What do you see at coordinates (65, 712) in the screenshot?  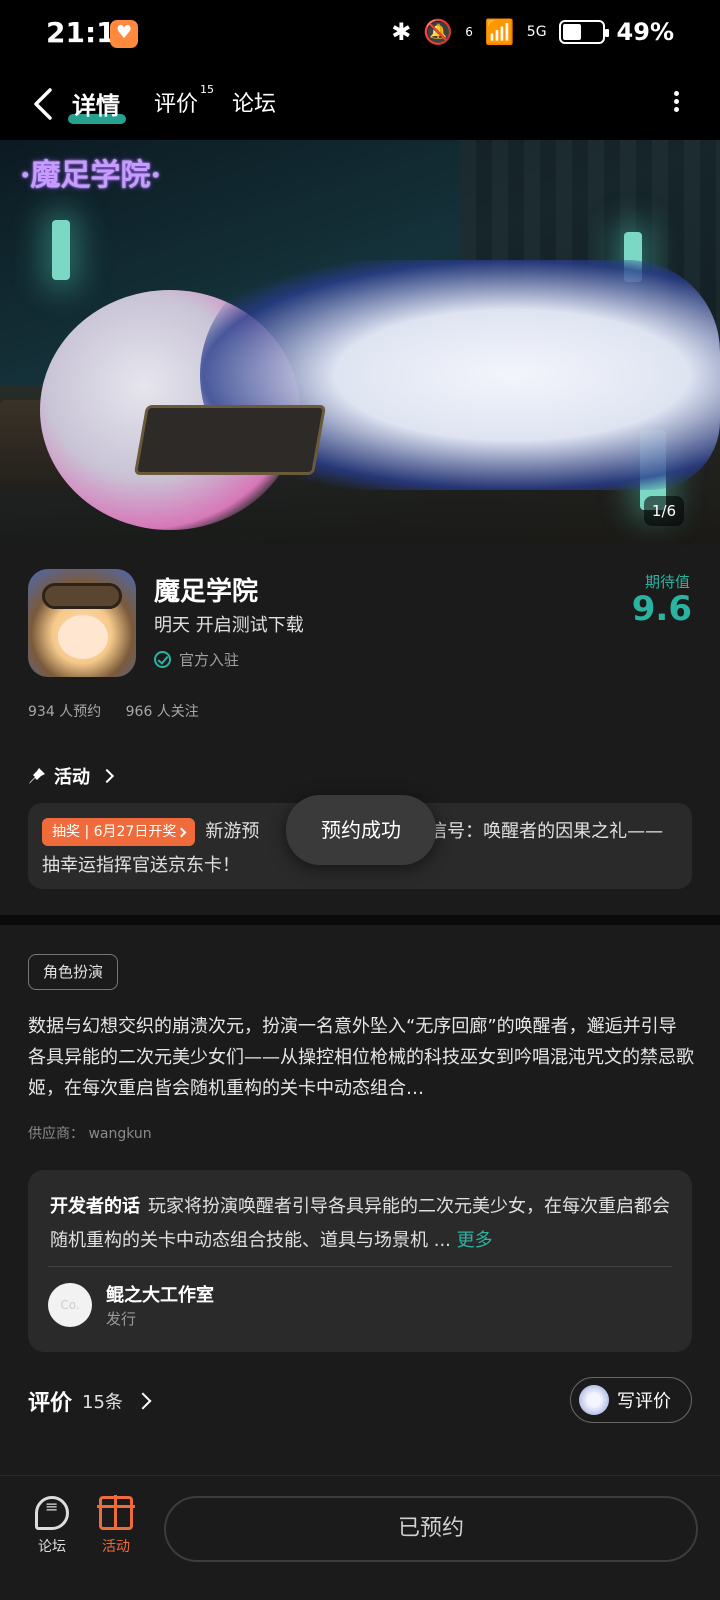 I see `reservation-count: 934 人预约` at bounding box center [65, 712].